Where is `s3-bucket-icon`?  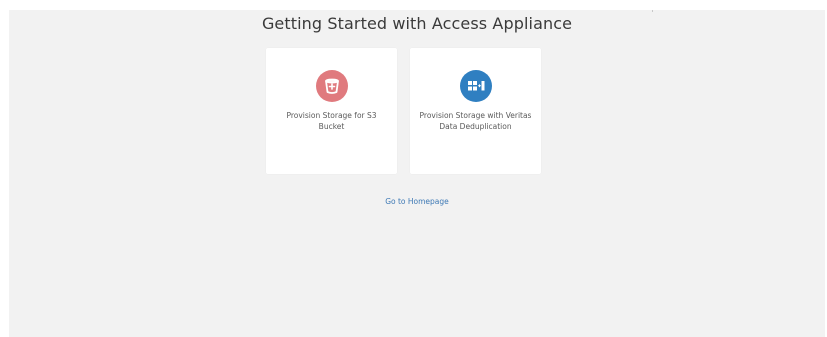 s3-bucket-icon is located at coordinates (331, 86).